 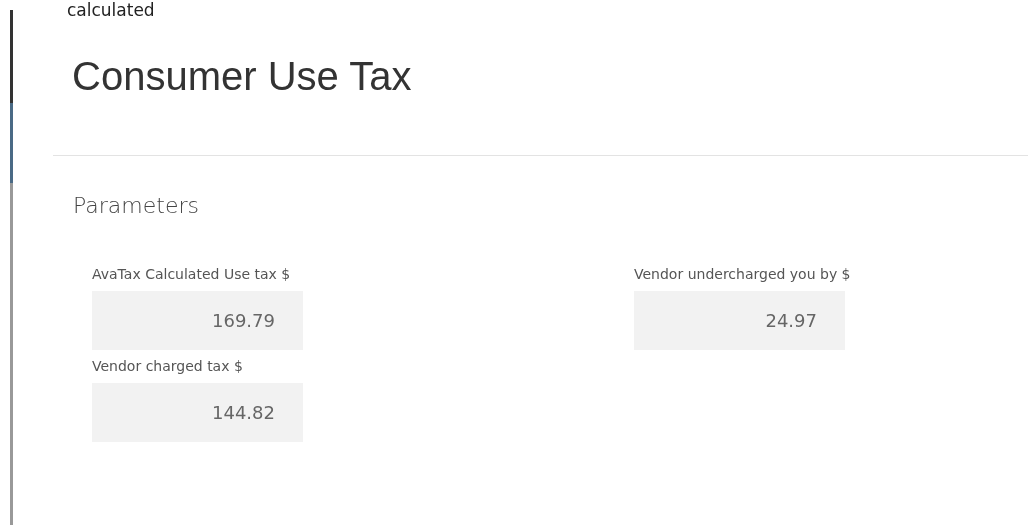 What do you see at coordinates (739, 320) in the screenshot?
I see `amount-field: 24.97` at bounding box center [739, 320].